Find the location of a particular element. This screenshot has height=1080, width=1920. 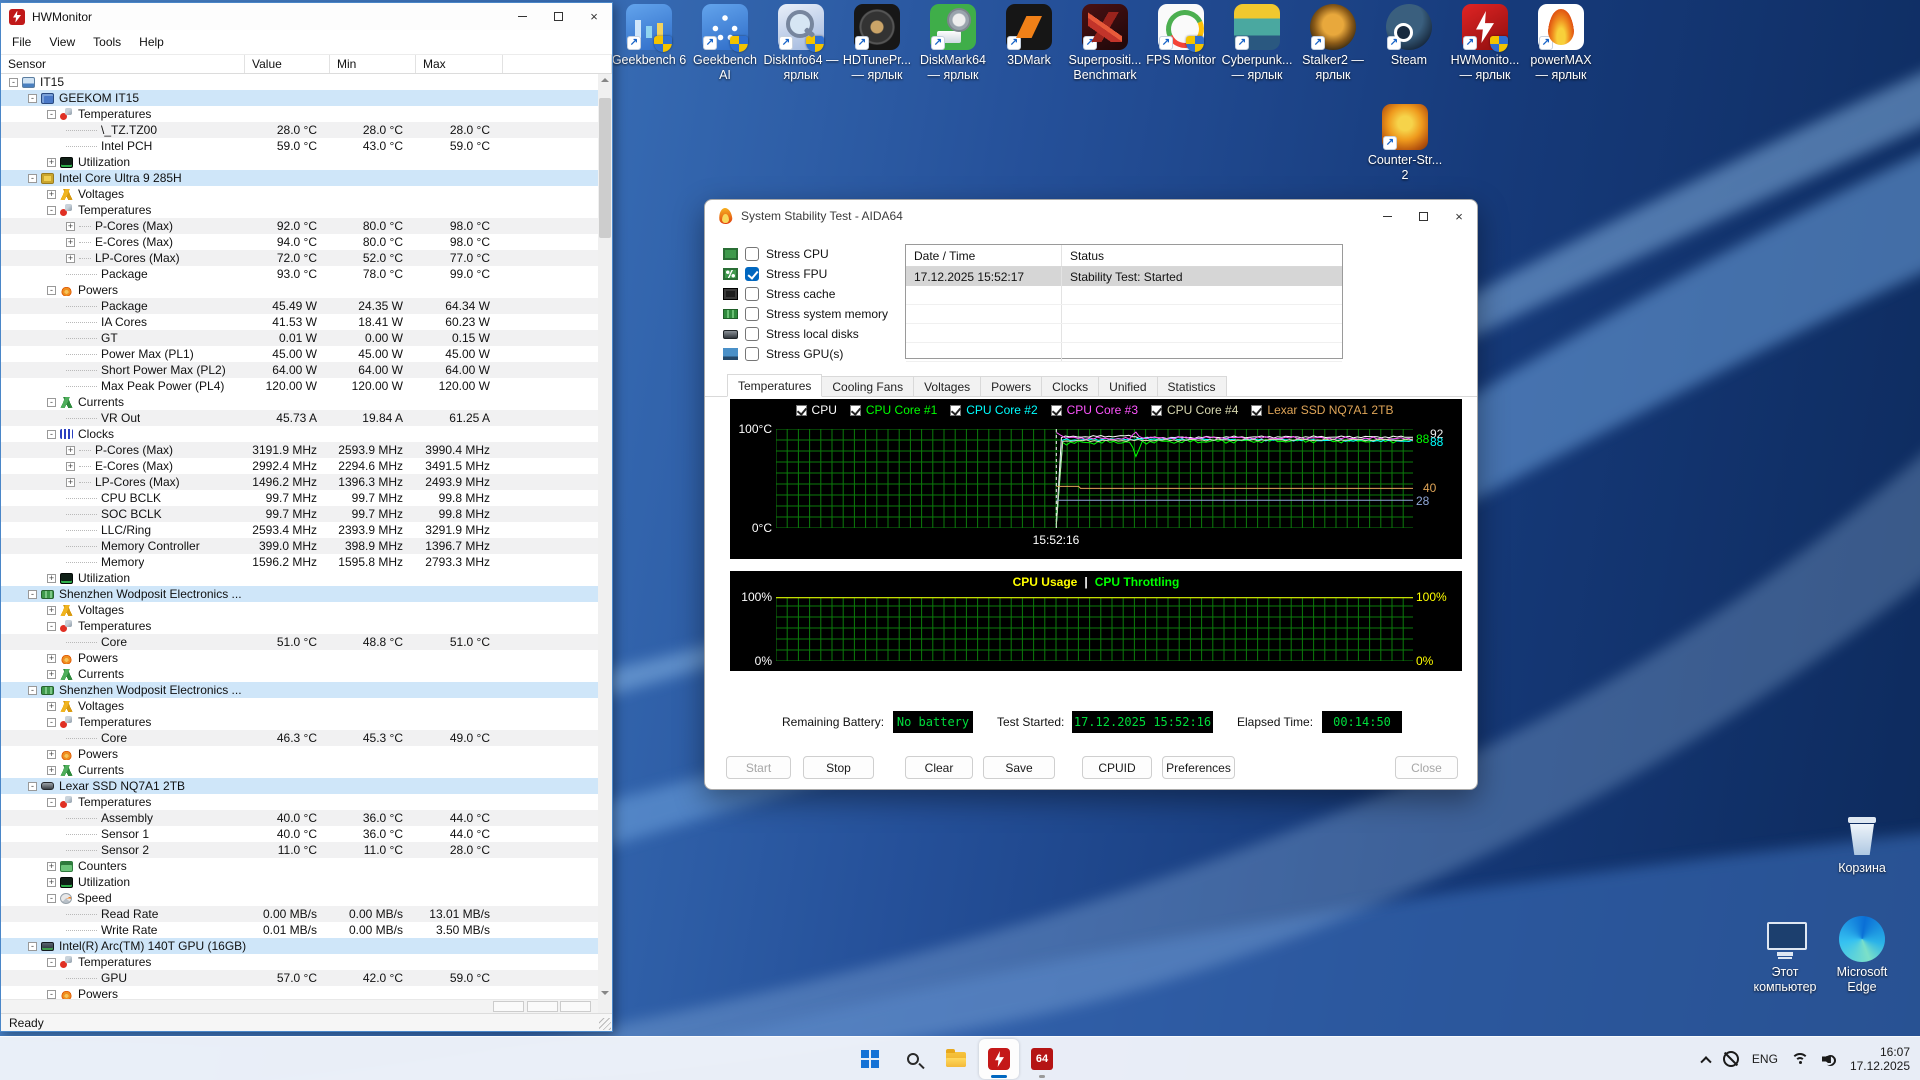

taskbar-hwmonitor-icon is located at coordinates (999, 1059).